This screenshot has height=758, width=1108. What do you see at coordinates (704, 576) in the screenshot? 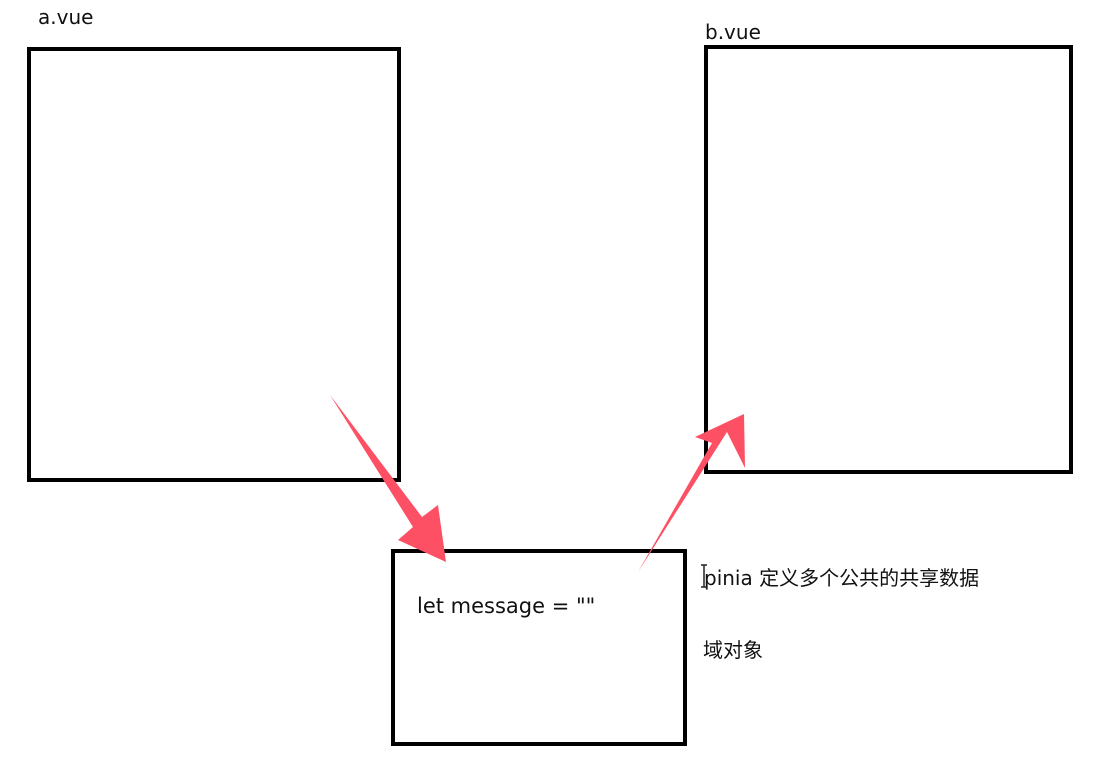
I see `text-cursor-icon` at bounding box center [704, 576].